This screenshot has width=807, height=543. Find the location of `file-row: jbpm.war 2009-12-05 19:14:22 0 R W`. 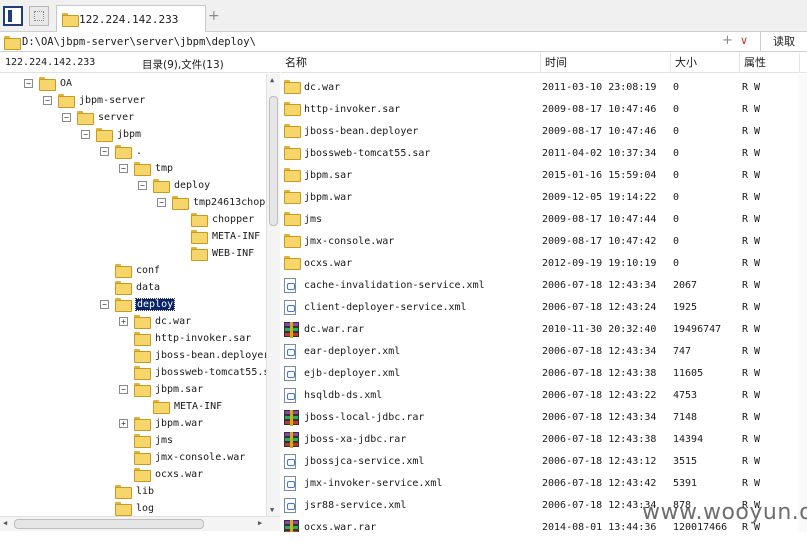

file-row: jbpm.war 2009-12-05 19:14:22 0 R W is located at coordinates (544, 198).